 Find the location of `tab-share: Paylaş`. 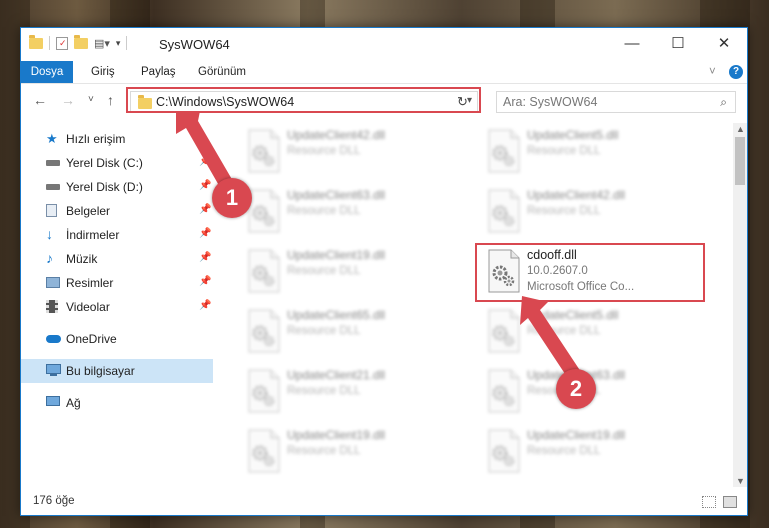

tab-share: Paylaş is located at coordinates (158, 72).